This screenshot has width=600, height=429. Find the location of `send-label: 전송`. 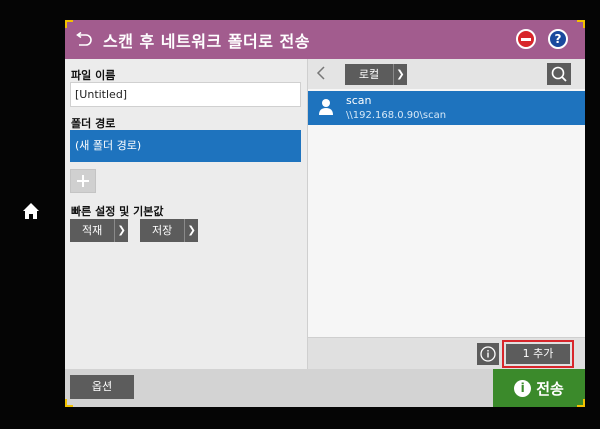

send-label: 전송 is located at coordinates (550, 388).